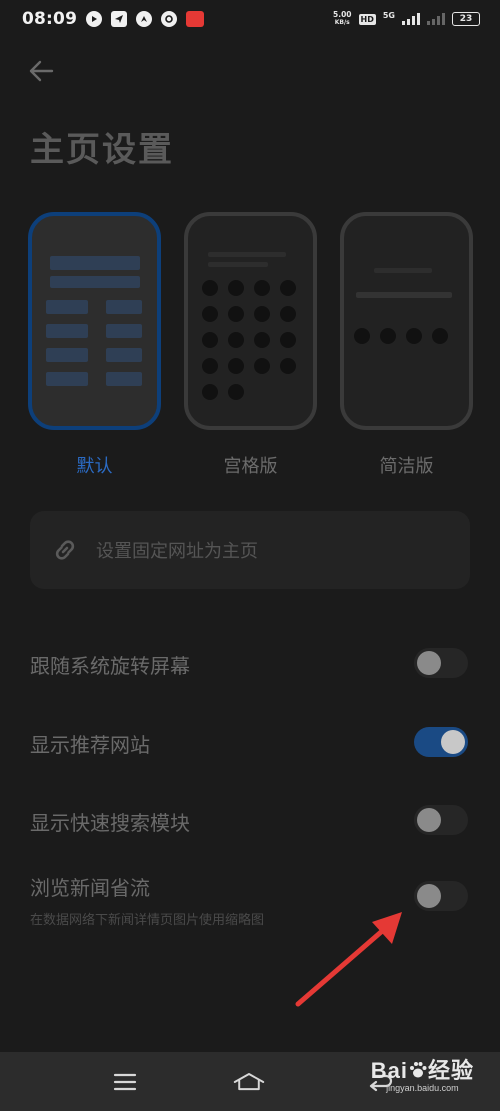 The image size is (500, 1111). I want to click on link-icon, so click(65, 550).